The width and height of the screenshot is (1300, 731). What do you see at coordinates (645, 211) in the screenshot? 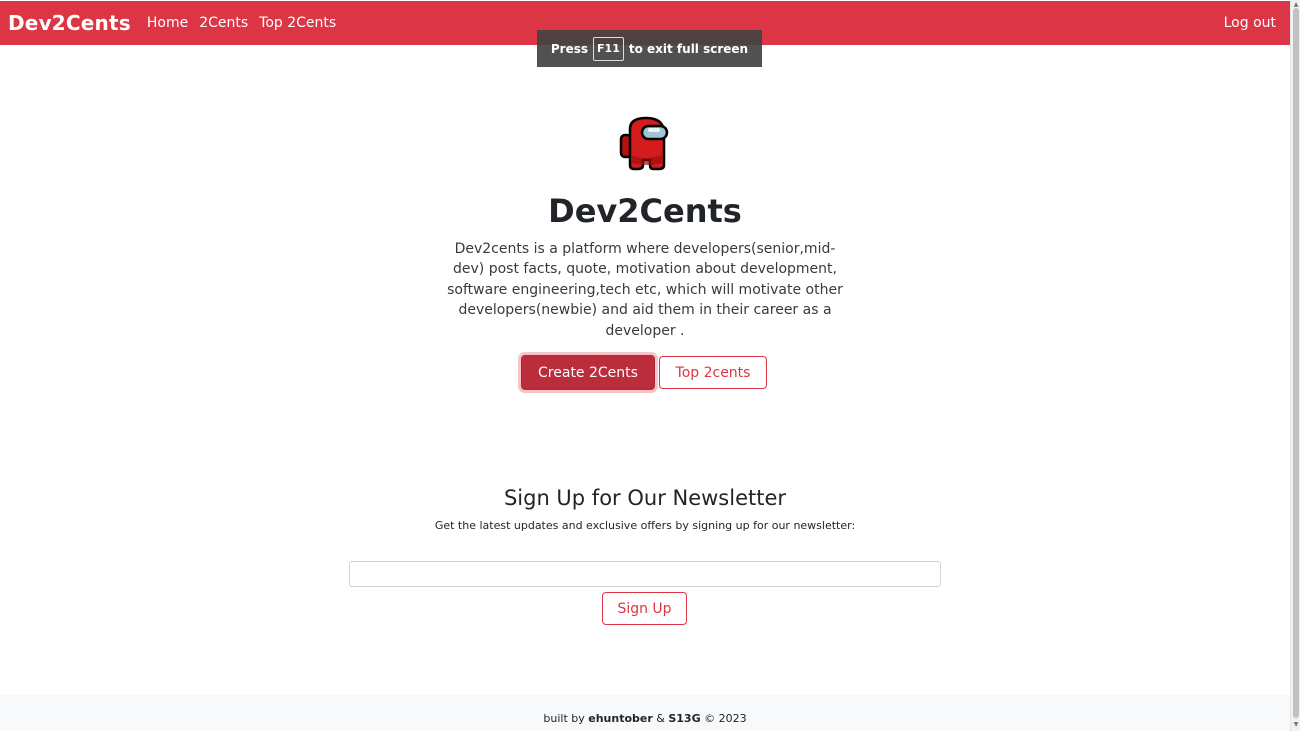
I see `hero-title: Dev2Cents` at bounding box center [645, 211].